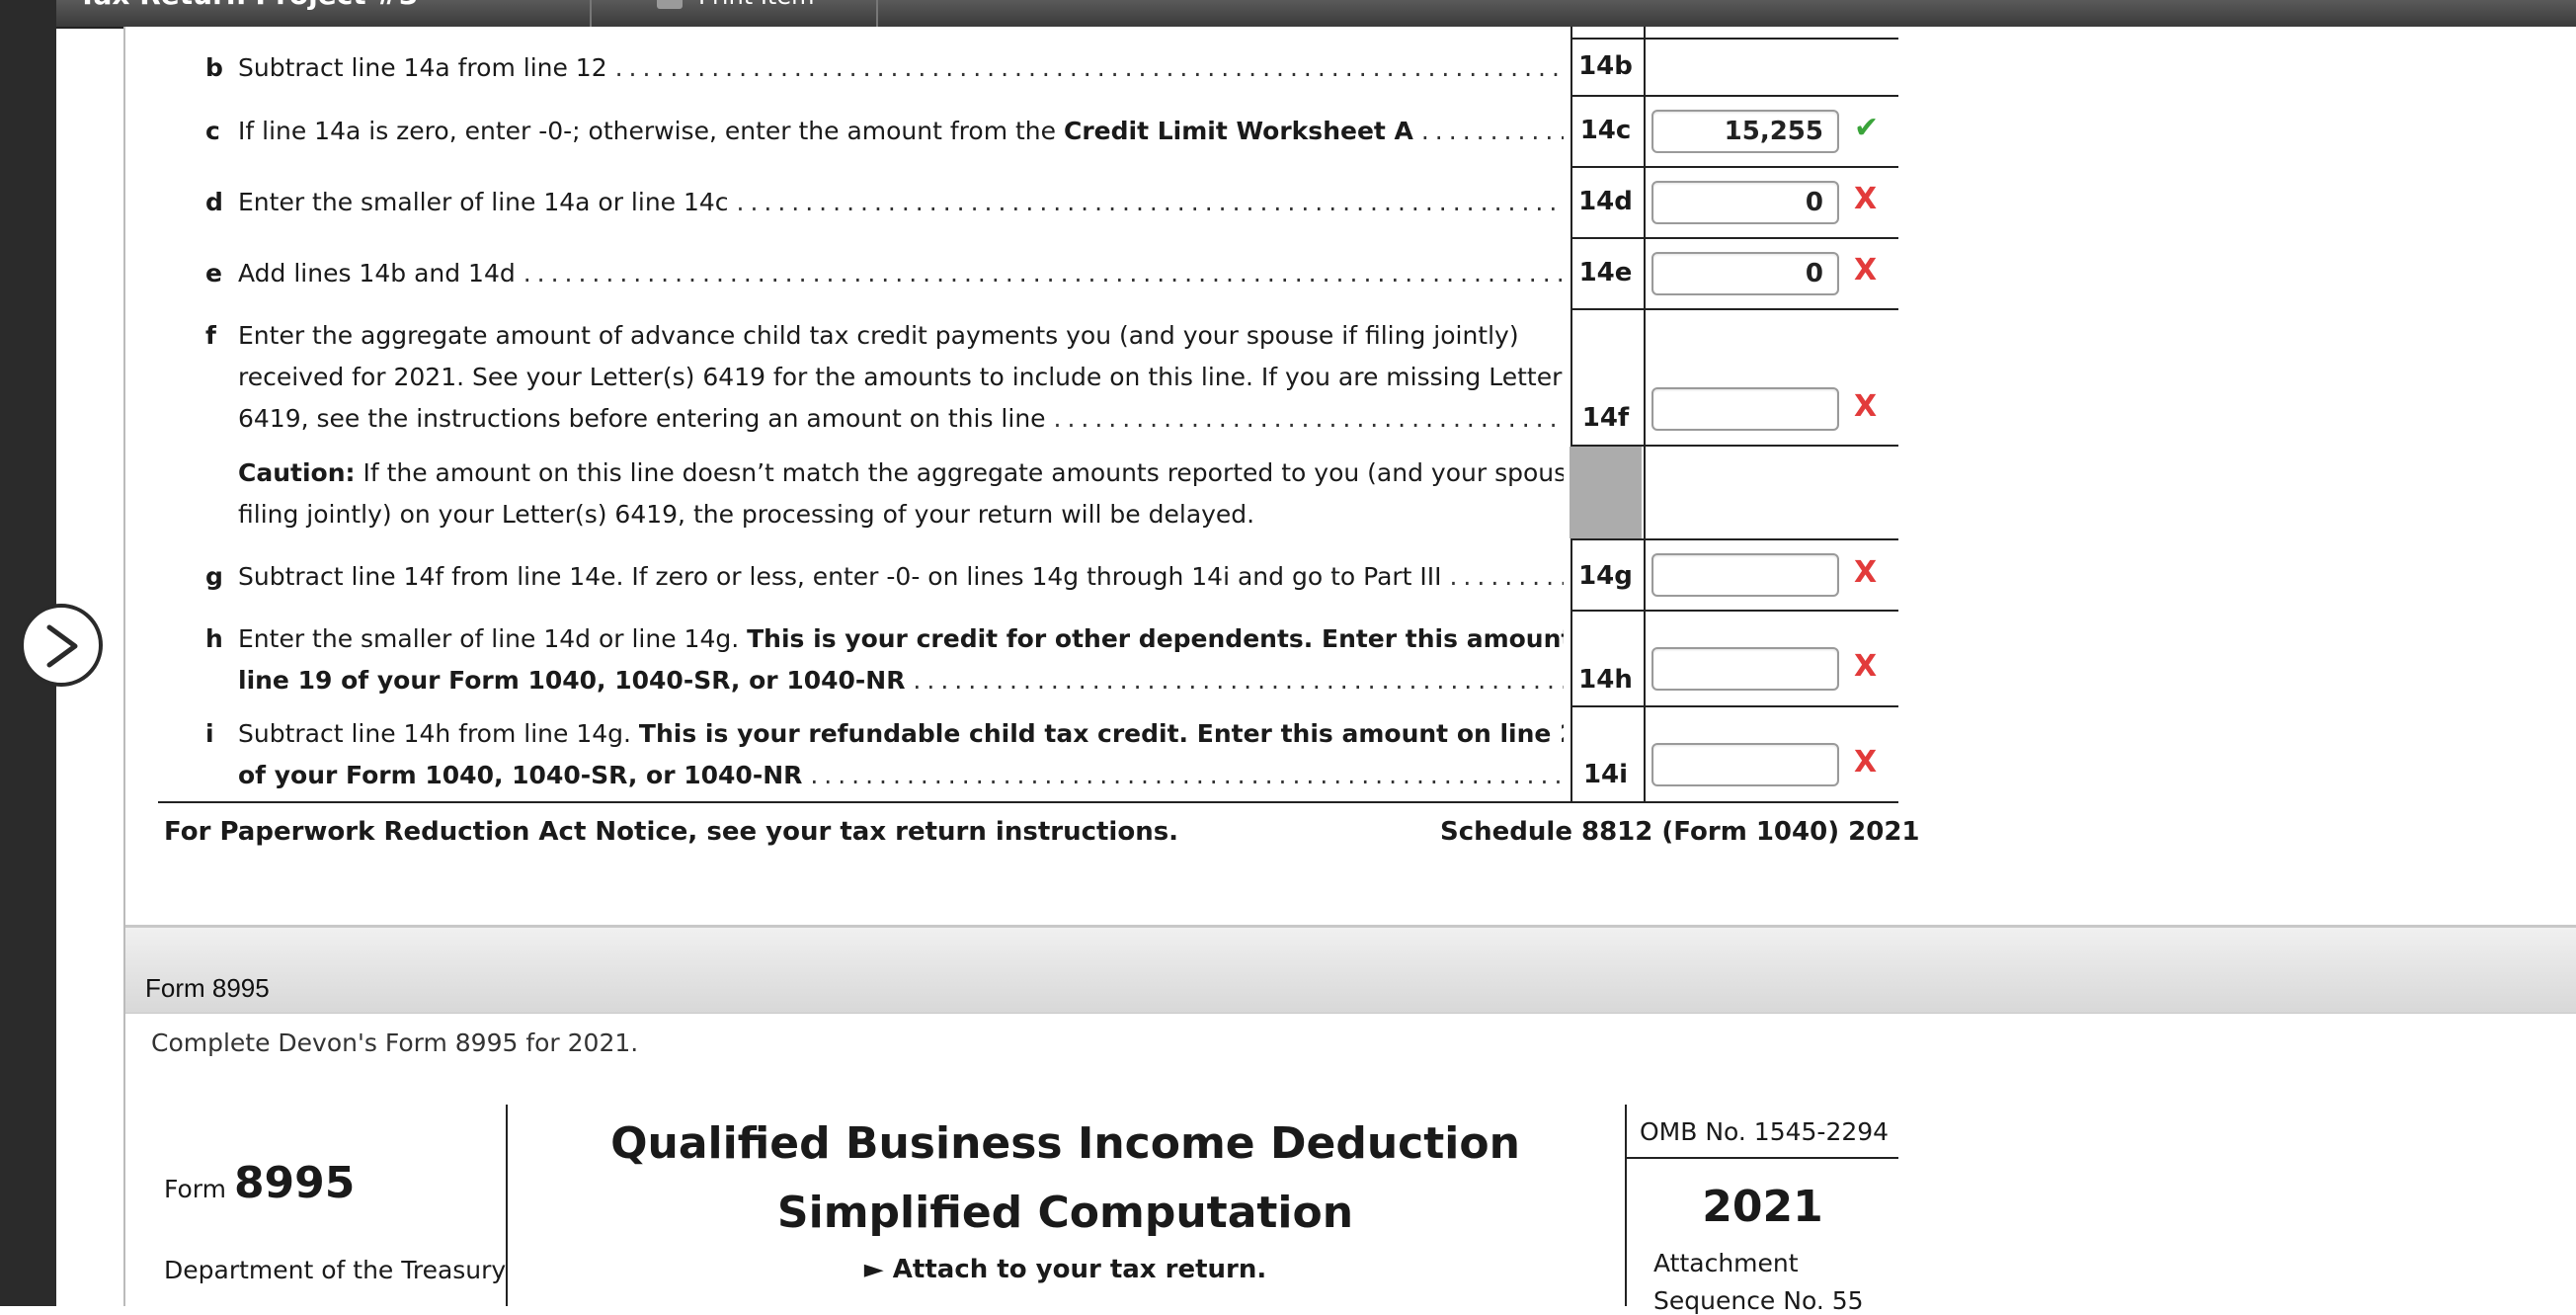 The image size is (2576, 1315). What do you see at coordinates (1605, 576) in the screenshot?
I see `line-14g-number: 14g` at bounding box center [1605, 576].